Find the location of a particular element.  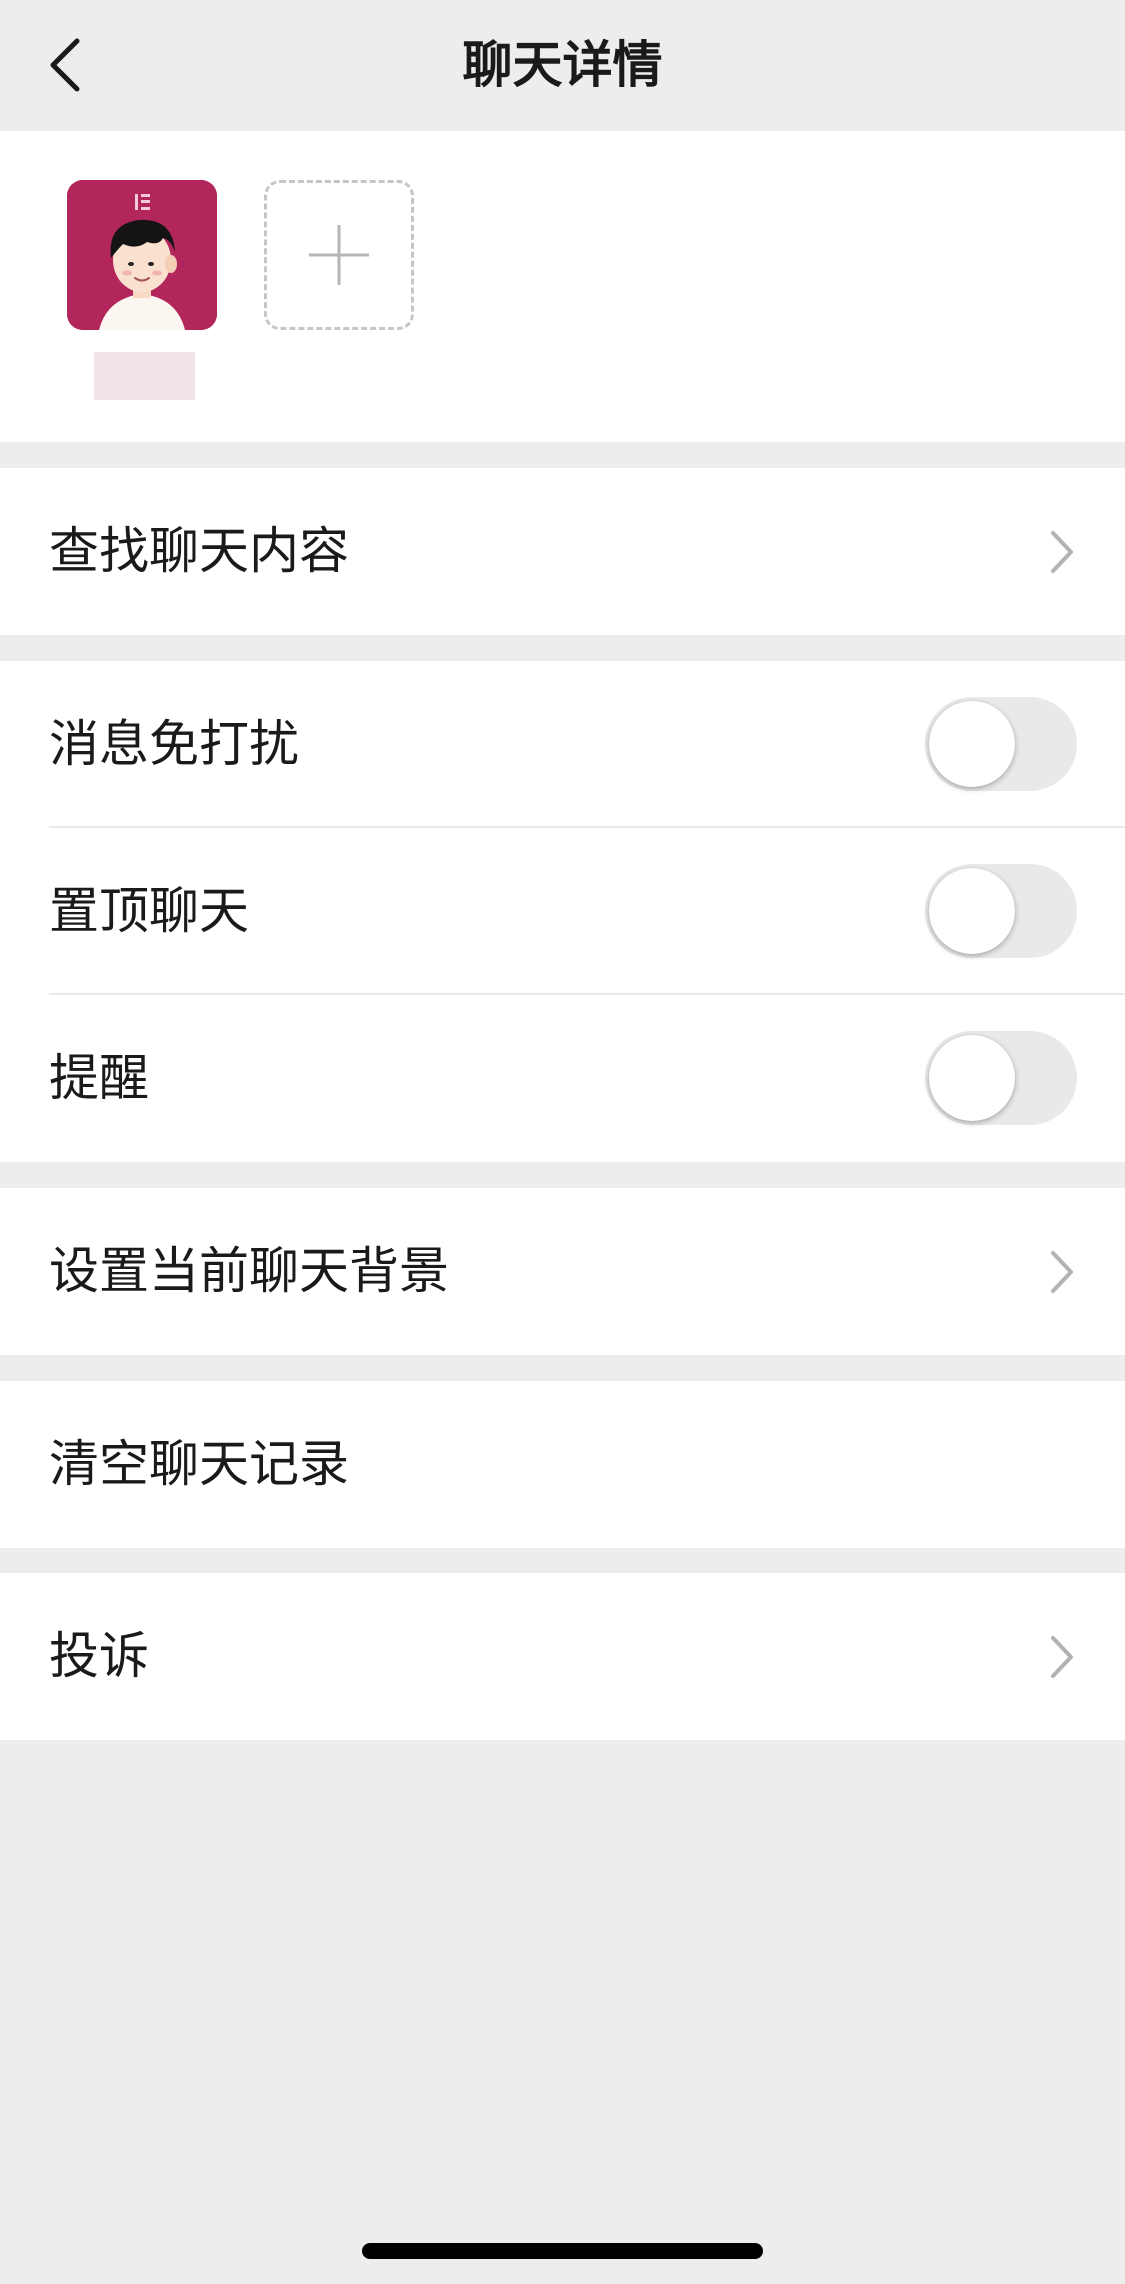

clear-history-label: 清空聊天记录 is located at coordinates (199, 1464).